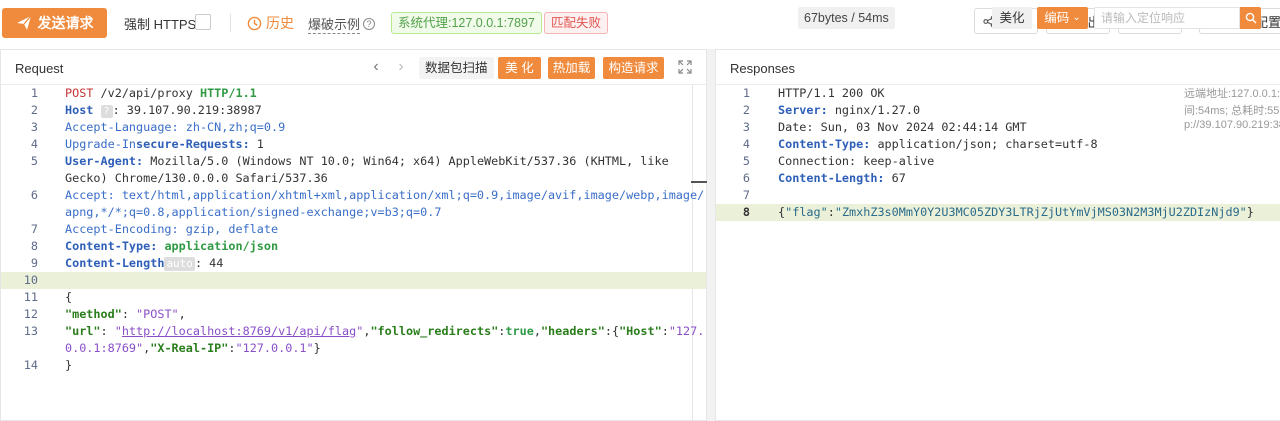 The height and width of the screenshot is (421, 1280). What do you see at coordinates (118, 331) in the screenshot?
I see `json-quote: "` at bounding box center [118, 331].